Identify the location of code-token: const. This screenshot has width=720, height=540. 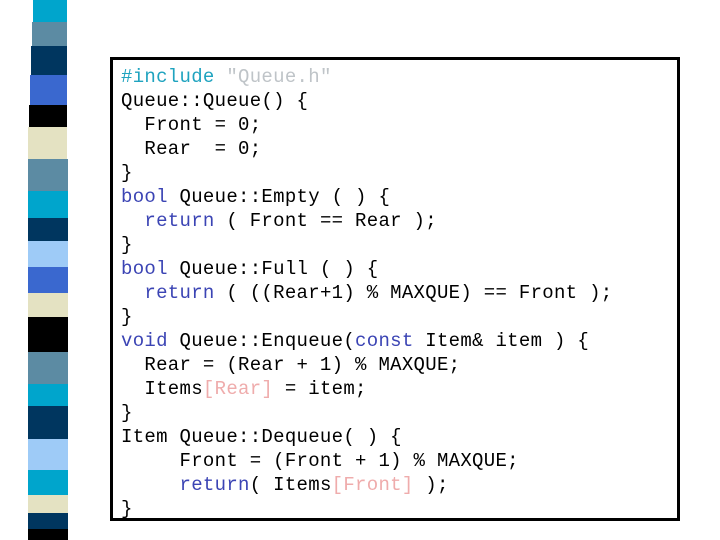
(384, 341).